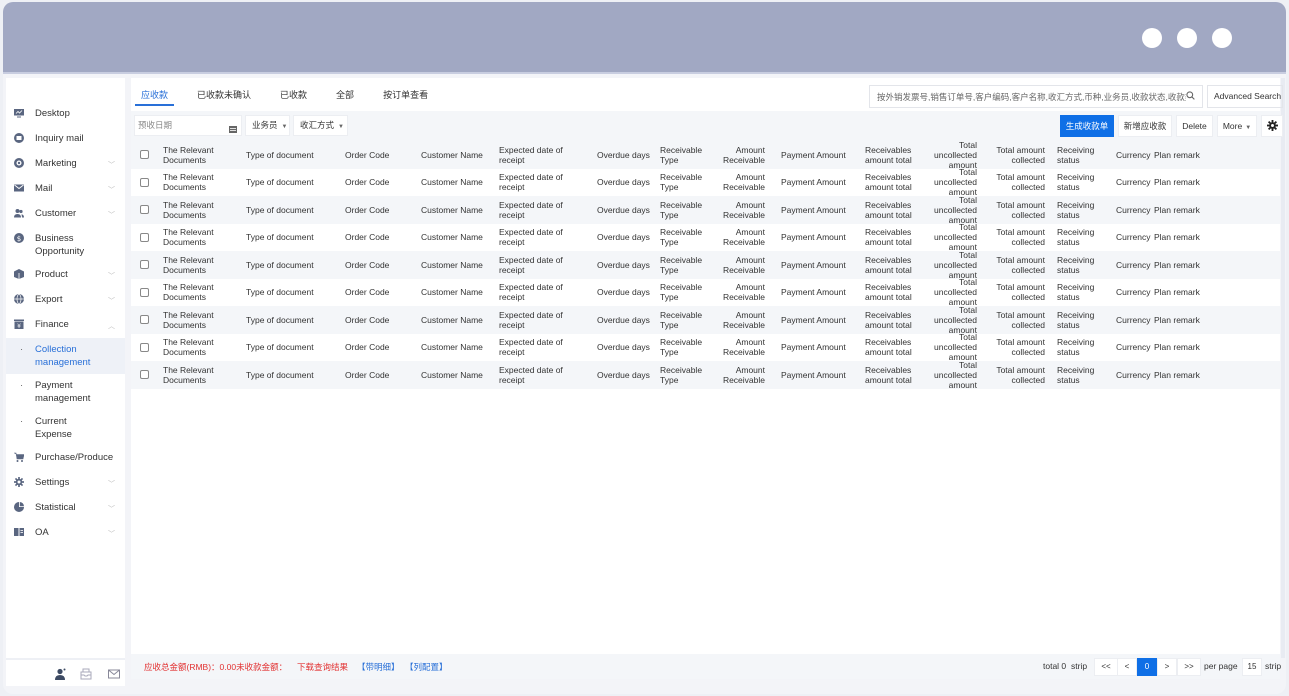  Describe the element at coordinates (322, 667) in the screenshot. I see `download-results-link: 下载查询结果` at that location.